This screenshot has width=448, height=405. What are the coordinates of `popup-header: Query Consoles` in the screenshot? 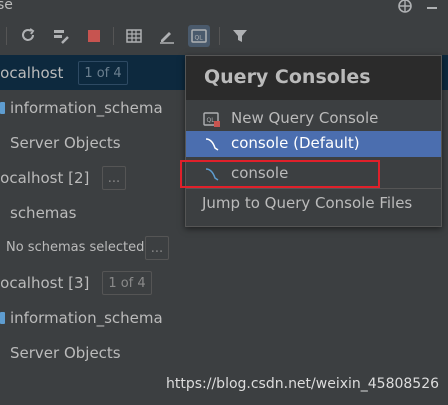 It's located at (313, 78).